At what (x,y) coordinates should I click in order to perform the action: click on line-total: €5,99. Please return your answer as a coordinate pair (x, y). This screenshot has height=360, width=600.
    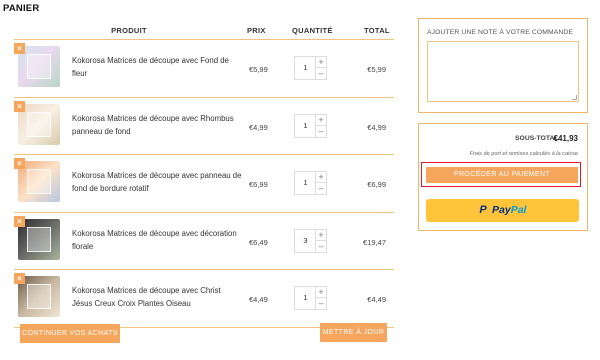
    Looking at the image, I should click on (376, 69).